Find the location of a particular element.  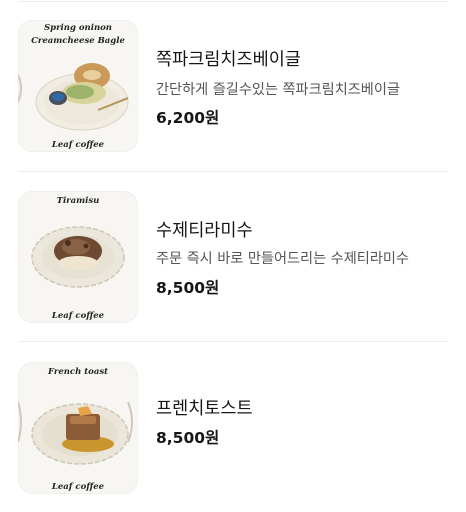

menu-item-name: 프렌치토스트 is located at coordinates (204, 409).